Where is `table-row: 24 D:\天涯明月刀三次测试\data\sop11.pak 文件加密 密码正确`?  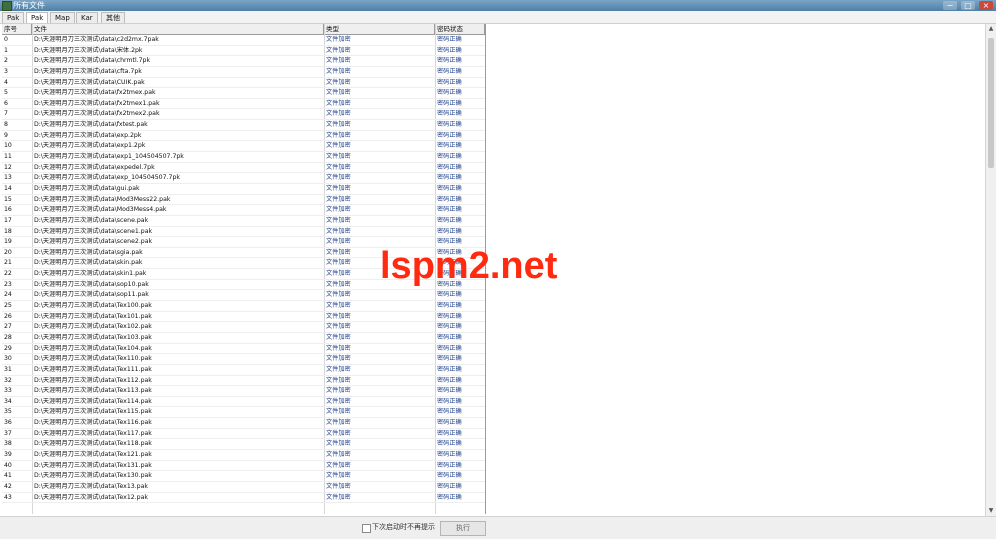 table-row: 24 D:\天涯明月刀三次测试\data\sop11.pak 文件加密 密码正确 is located at coordinates (243, 296).